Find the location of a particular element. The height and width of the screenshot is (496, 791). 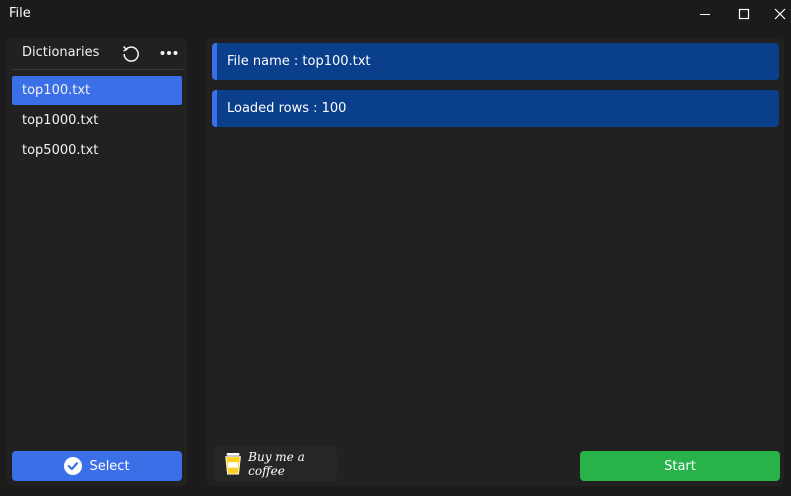

start-button: Start is located at coordinates (680, 466).